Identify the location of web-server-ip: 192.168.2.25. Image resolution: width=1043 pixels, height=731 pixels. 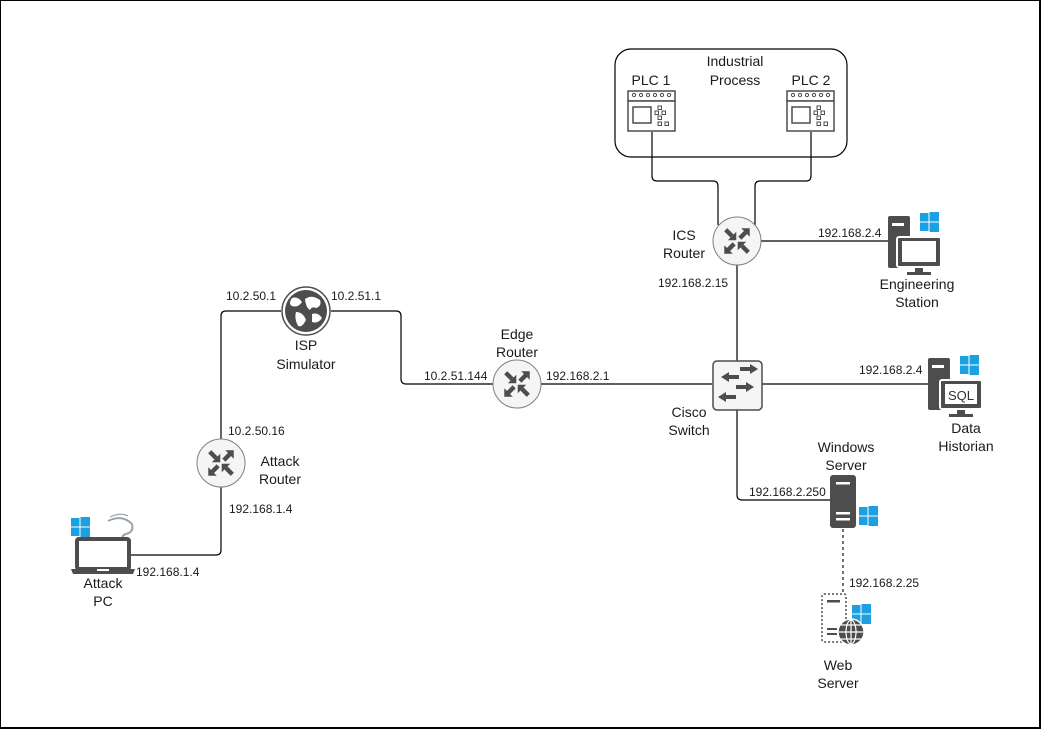
(884, 583).